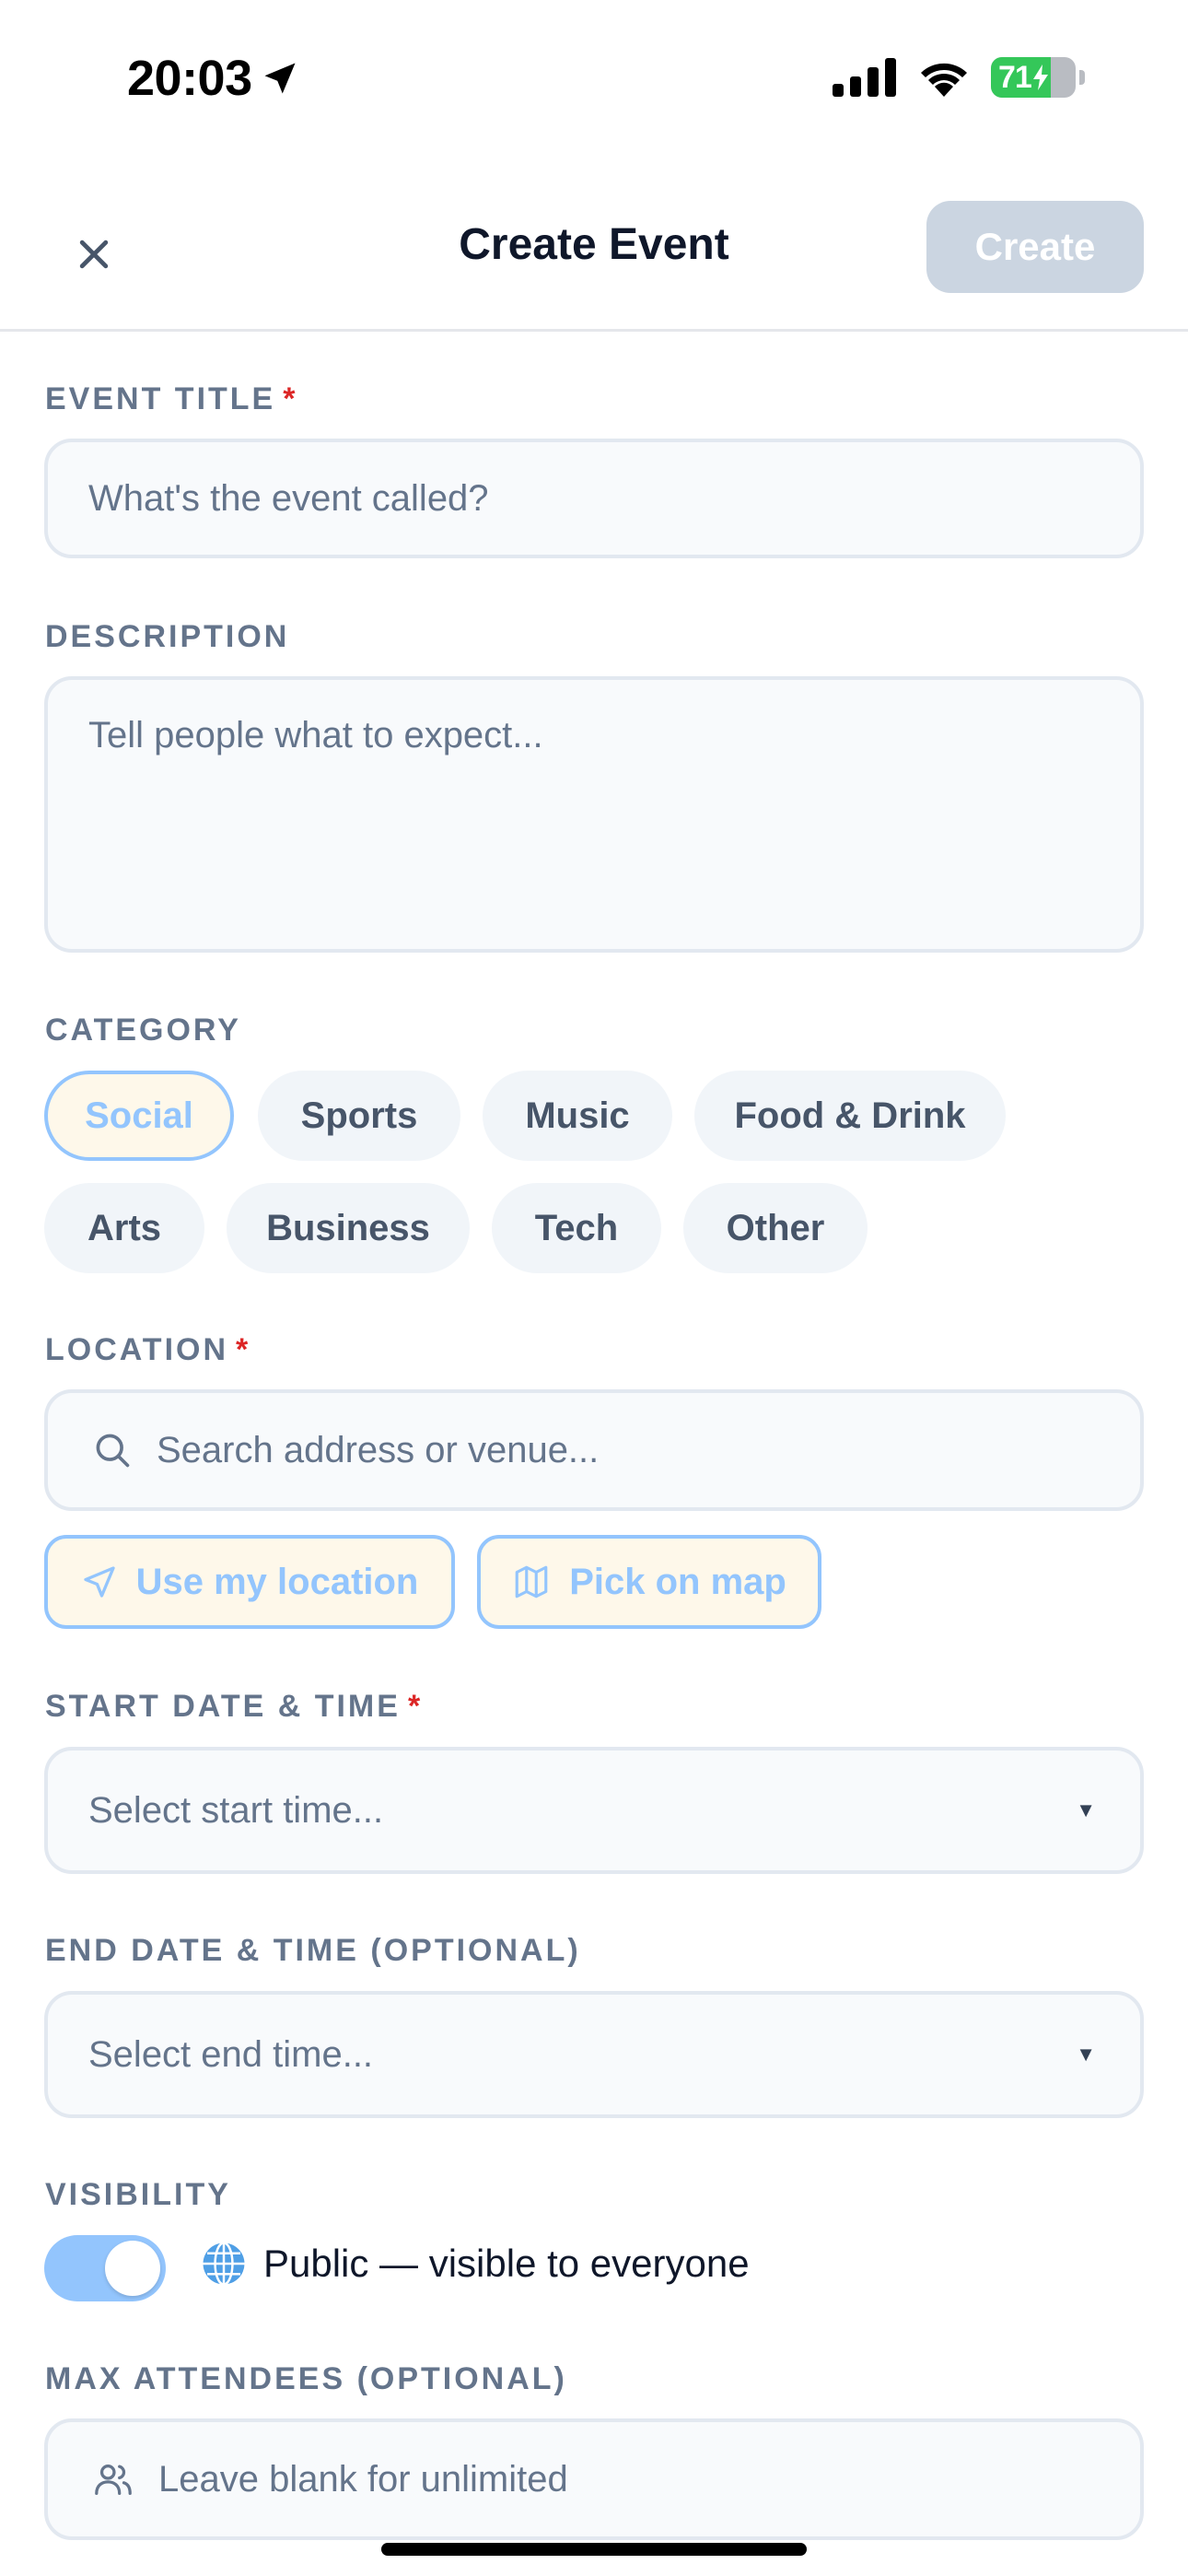  Describe the element at coordinates (224, 2264) in the screenshot. I see `globe-icon` at that location.